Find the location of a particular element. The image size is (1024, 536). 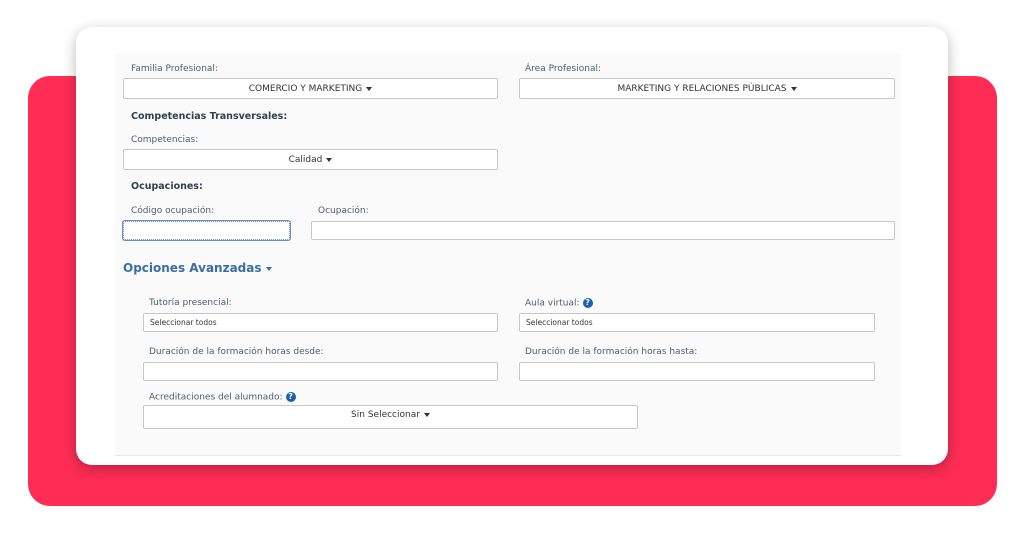

duracion-desde-label: Duración de la formación horas desde: is located at coordinates (236, 352).